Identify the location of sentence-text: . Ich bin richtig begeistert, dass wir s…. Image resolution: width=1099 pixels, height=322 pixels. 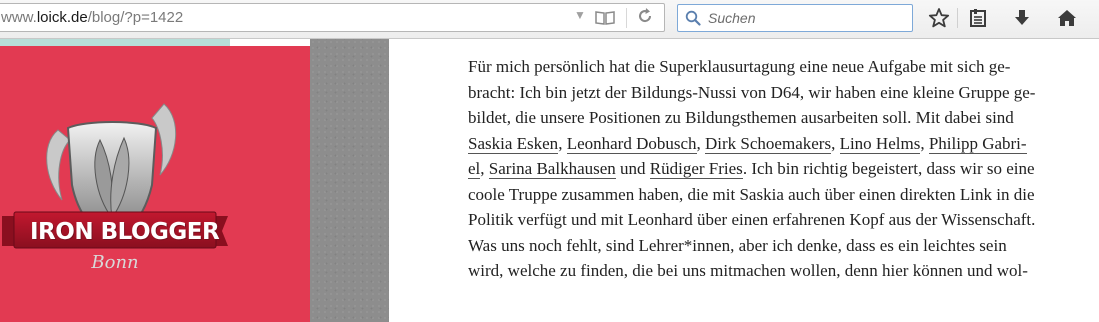
(888, 168).